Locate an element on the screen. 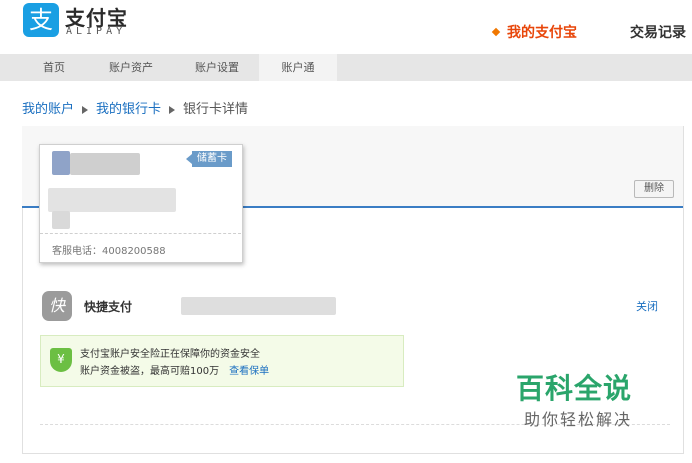  card-holder-blurred is located at coordinates (61, 220).